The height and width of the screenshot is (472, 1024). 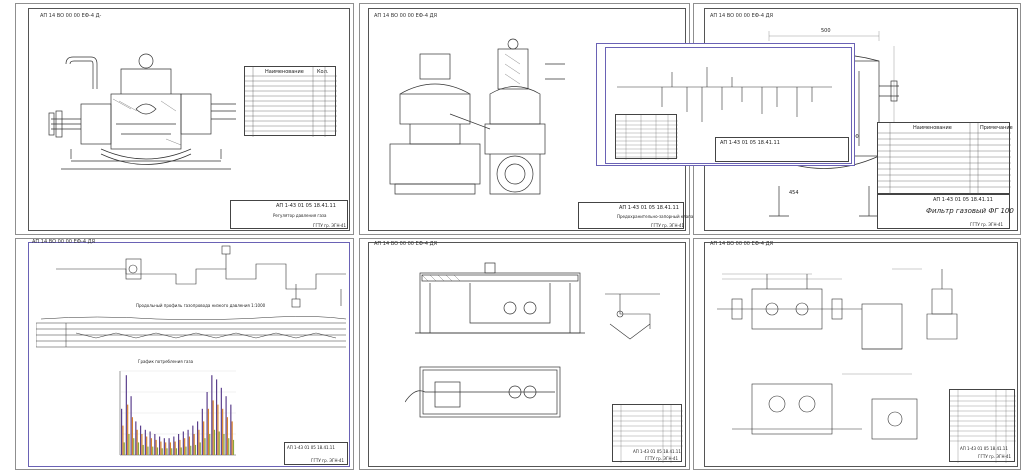 I want to click on title-block: АП 1-43 01 05 18.41.11, so click(x=782, y=149).